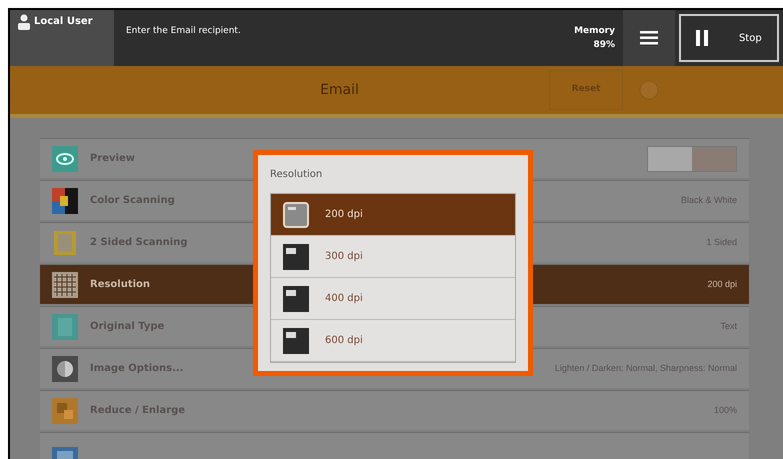 Image resolution: width=783 pixels, height=459 pixels. I want to click on feature-label: Color Scanning, so click(133, 201).